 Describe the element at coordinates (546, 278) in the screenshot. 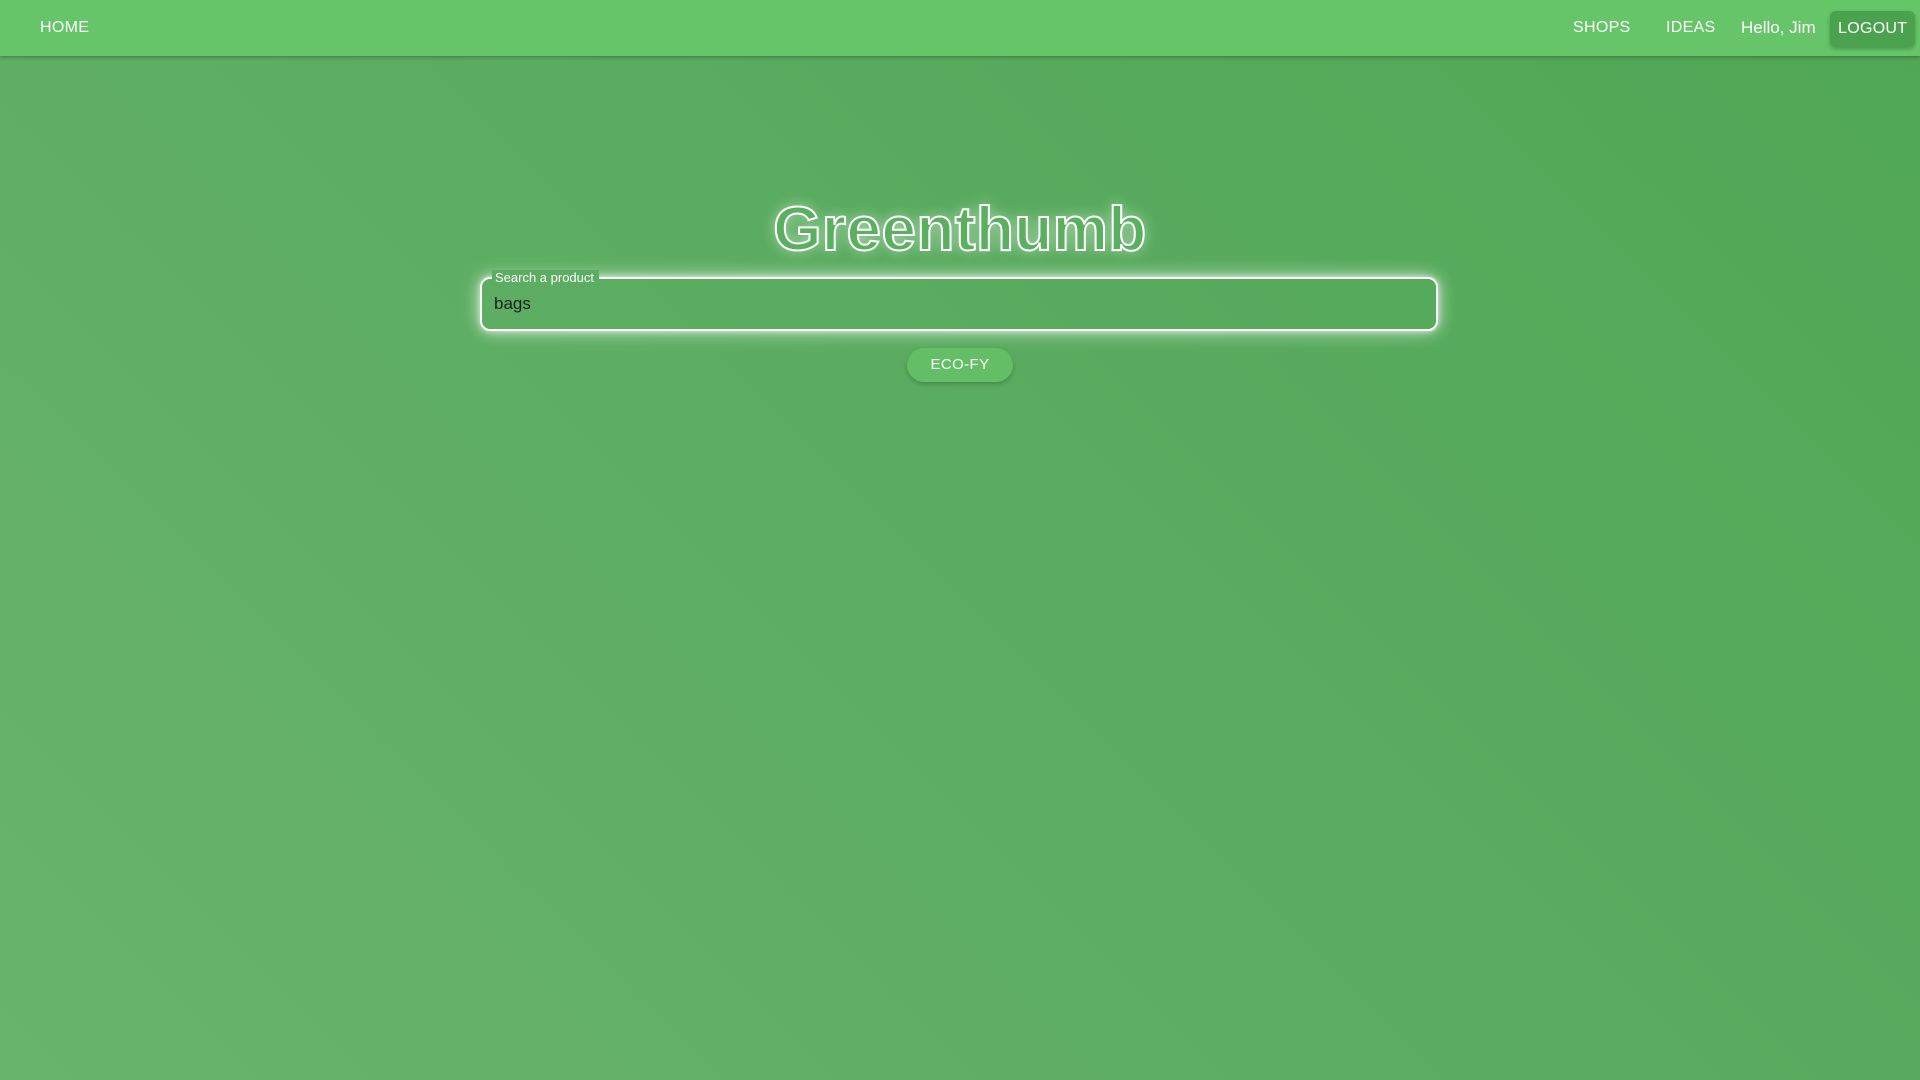

I see `search-field-label: Search a product` at that location.